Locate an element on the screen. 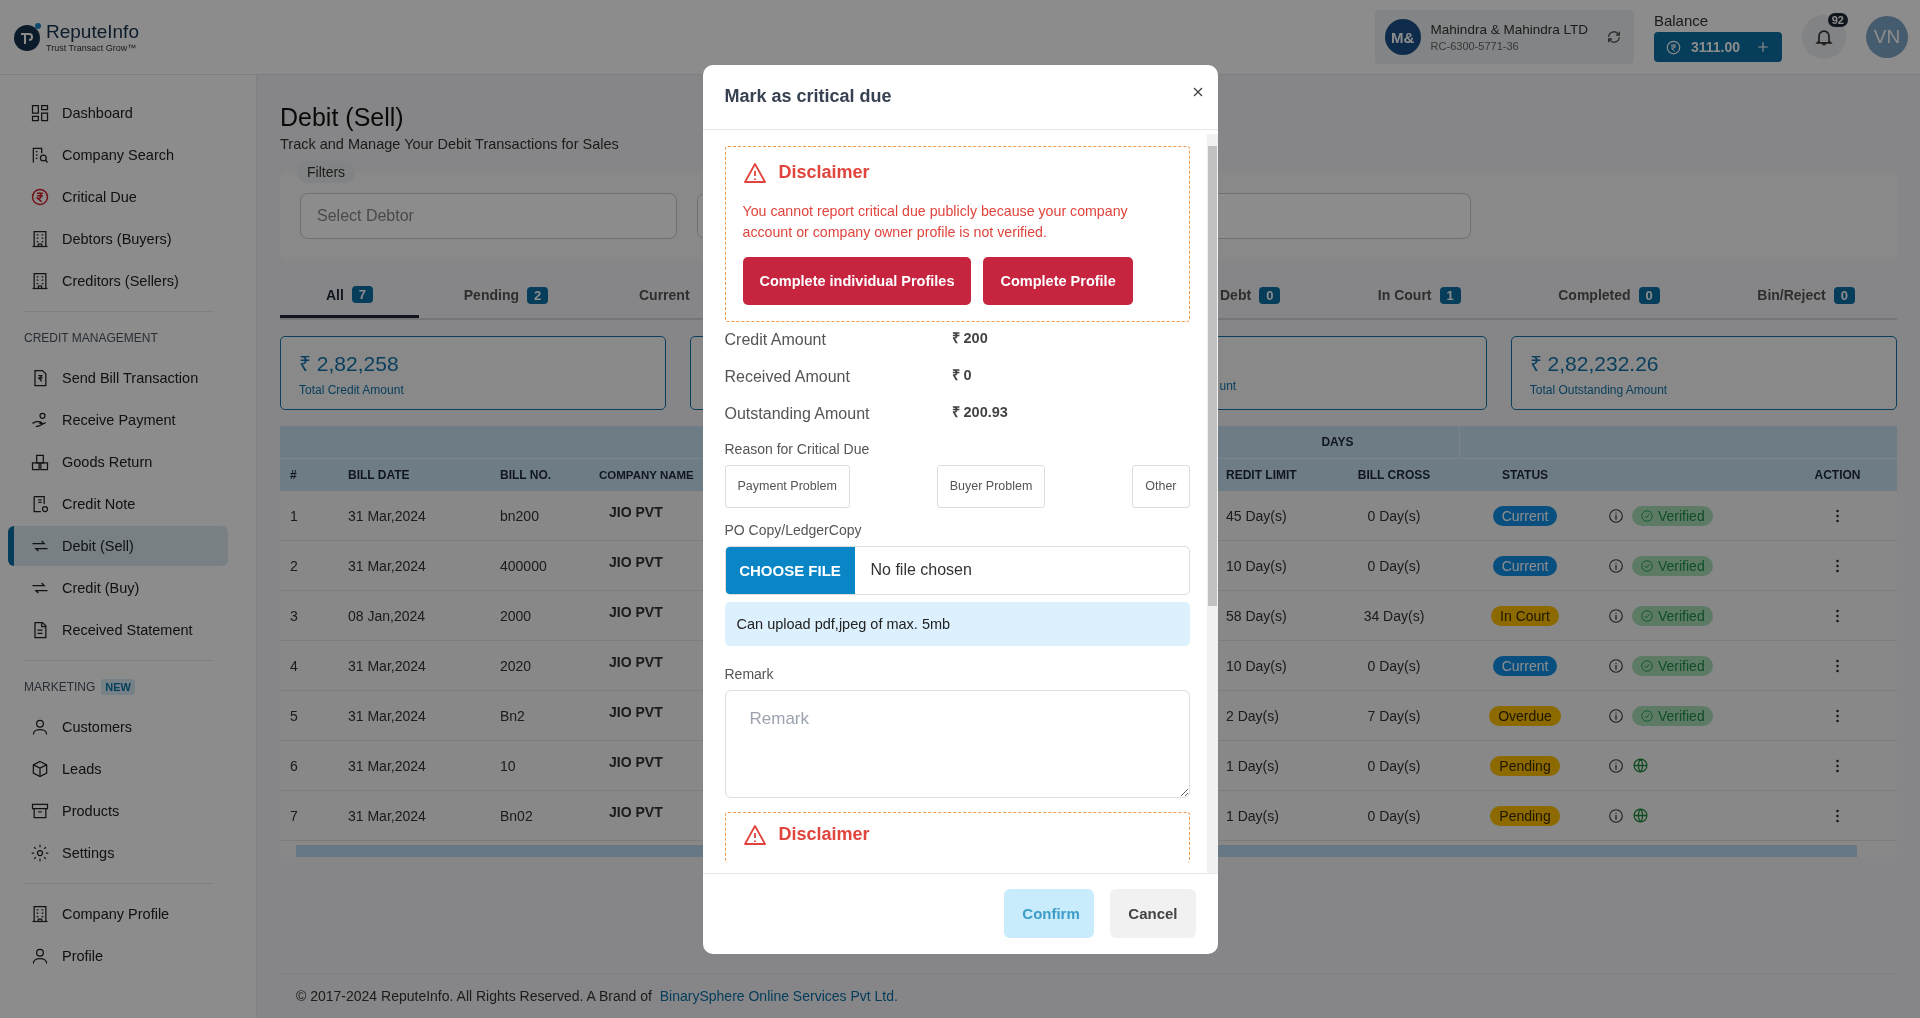 The height and width of the screenshot is (1018, 1920). column-header: COMPANY NAME is located at coordinates (647, 475).